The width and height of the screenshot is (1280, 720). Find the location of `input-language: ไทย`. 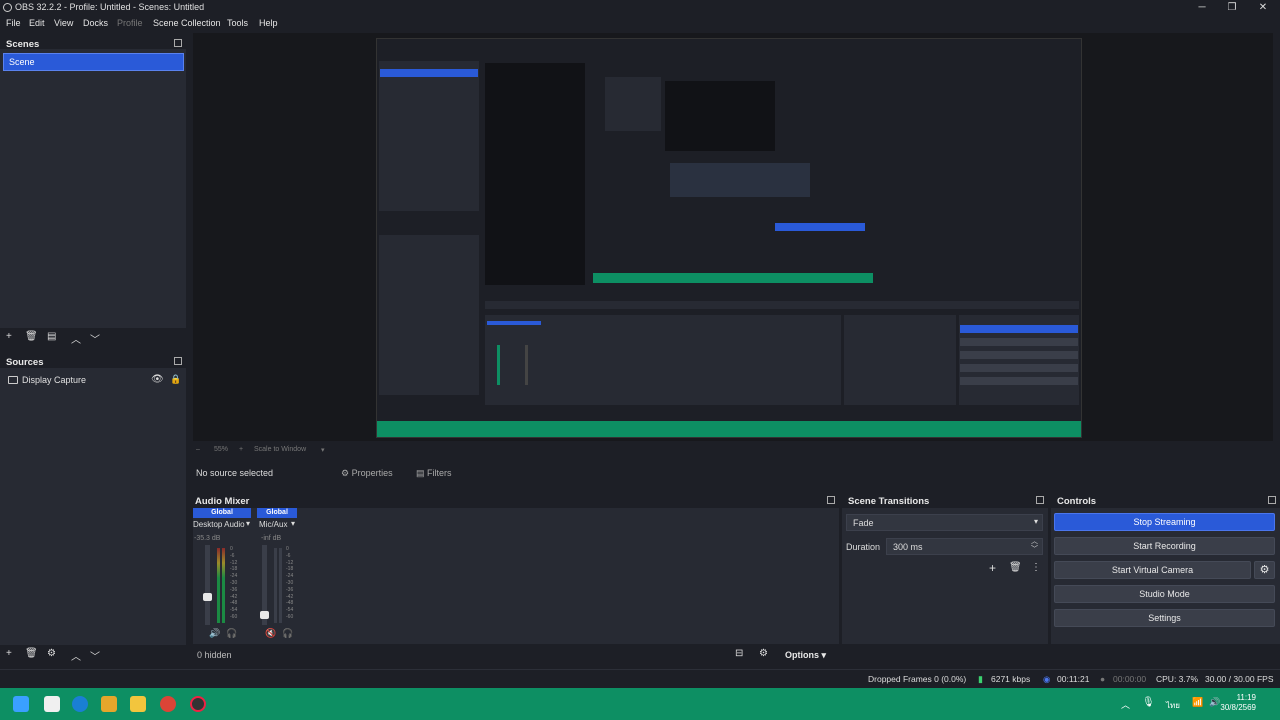

input-language: ไทย is located at coordinates (1173, 705).